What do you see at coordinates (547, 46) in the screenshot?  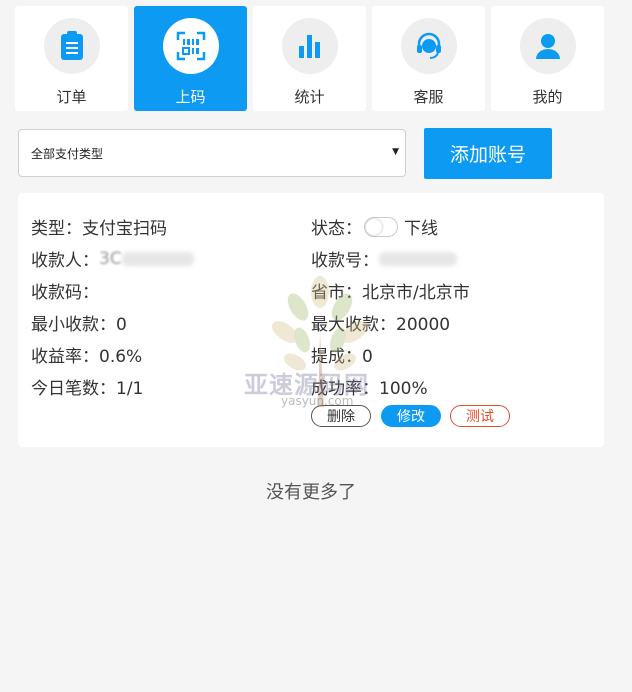 I see `user-icon` at bounding box center [547, 46].